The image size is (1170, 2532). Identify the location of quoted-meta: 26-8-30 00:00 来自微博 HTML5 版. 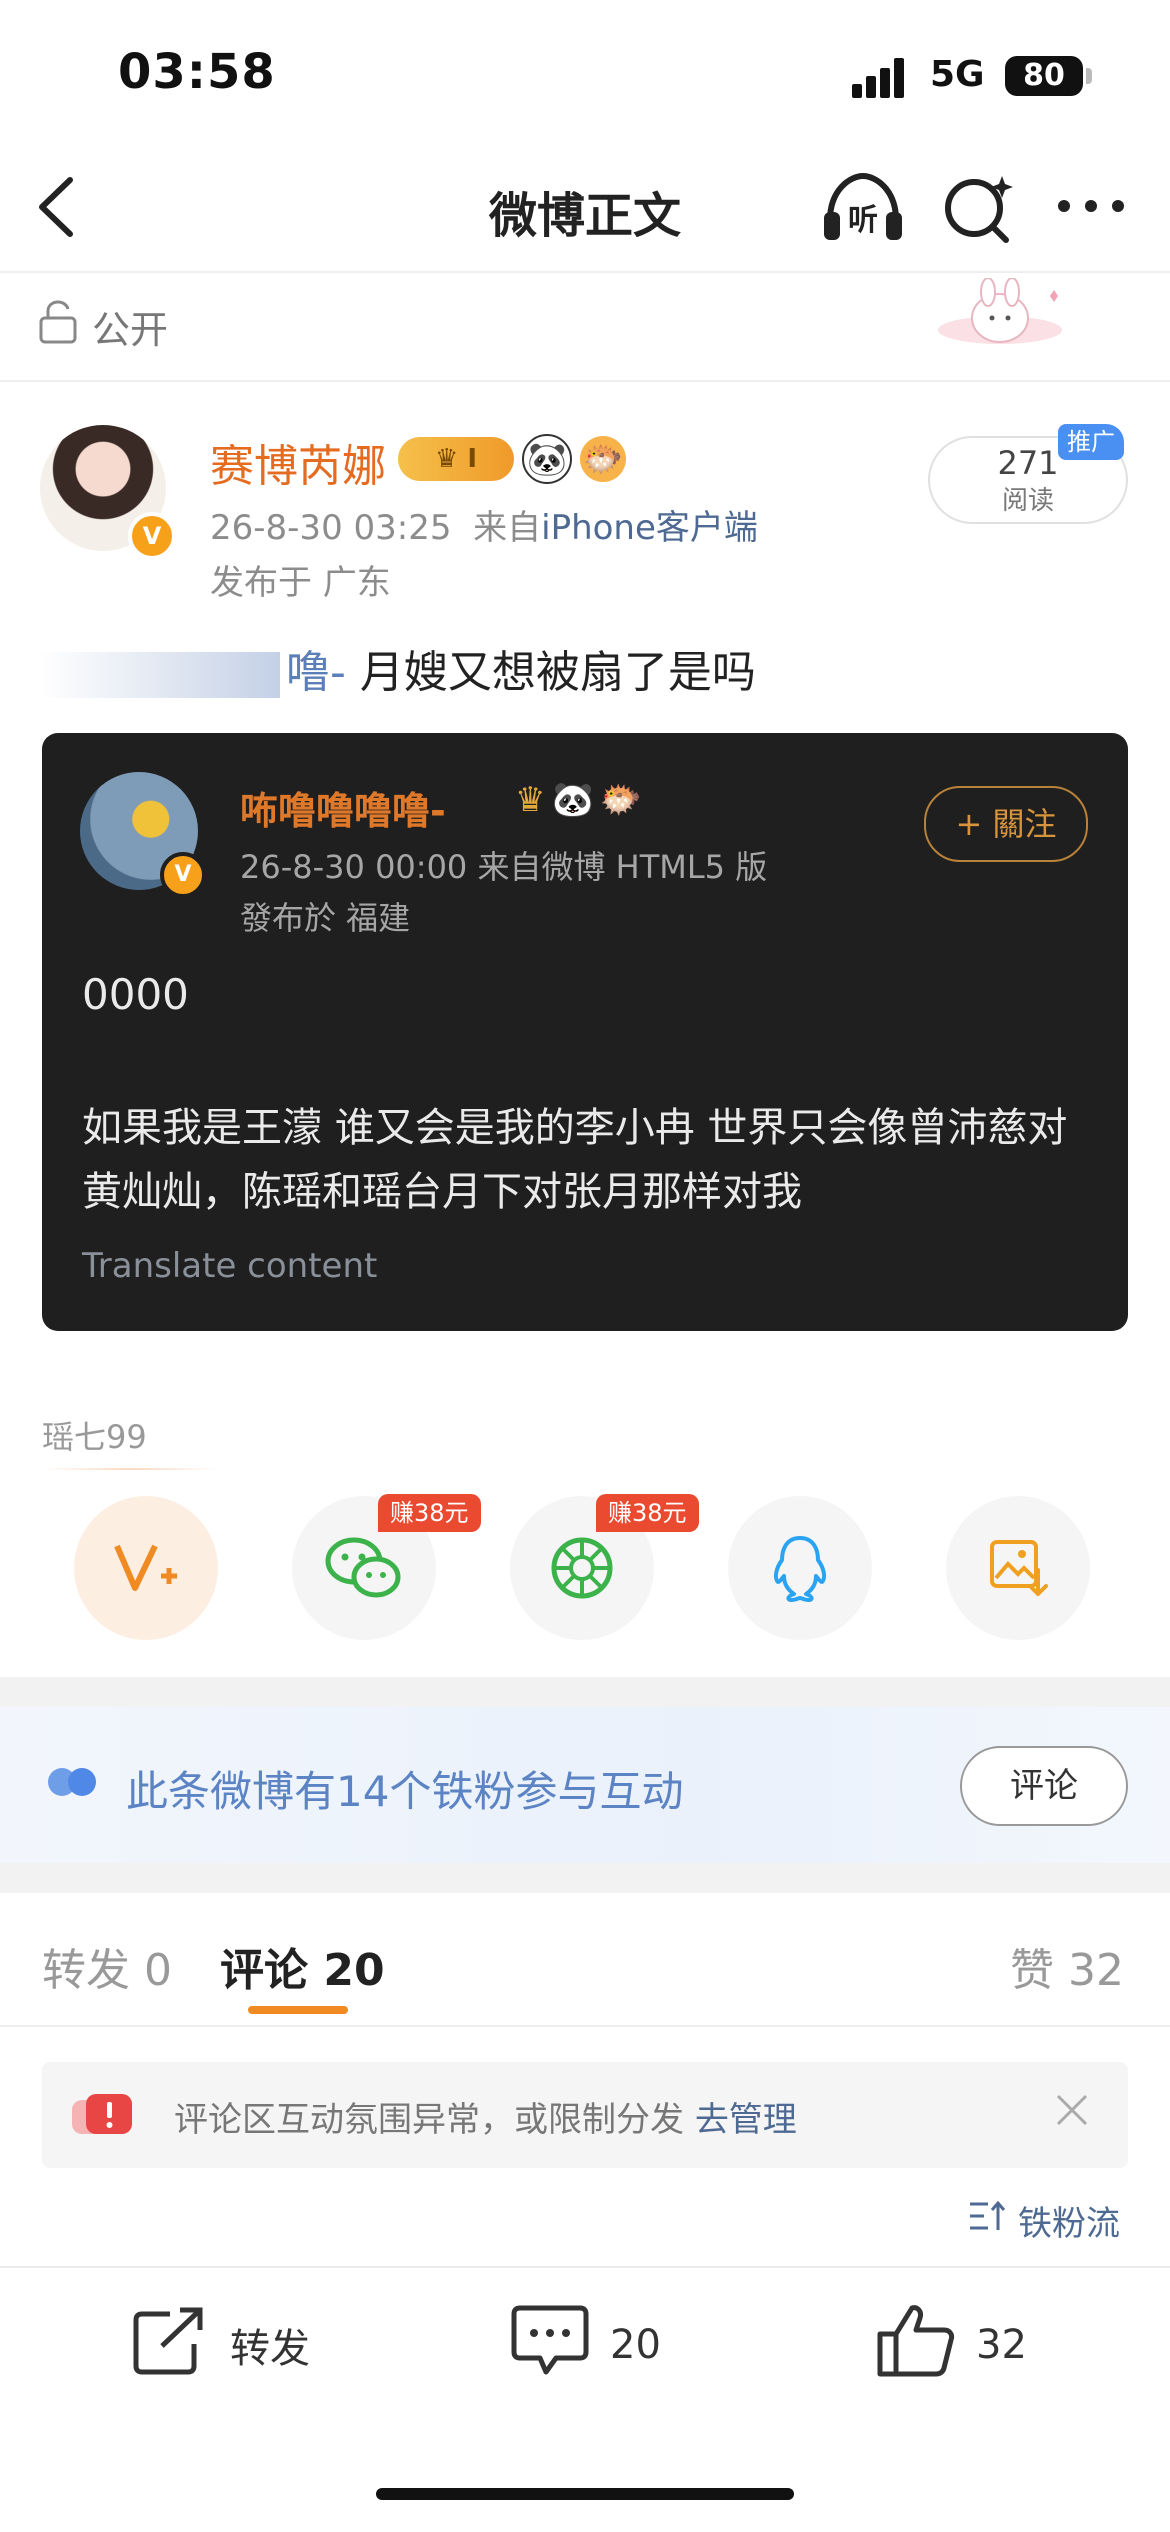
(504, 867).